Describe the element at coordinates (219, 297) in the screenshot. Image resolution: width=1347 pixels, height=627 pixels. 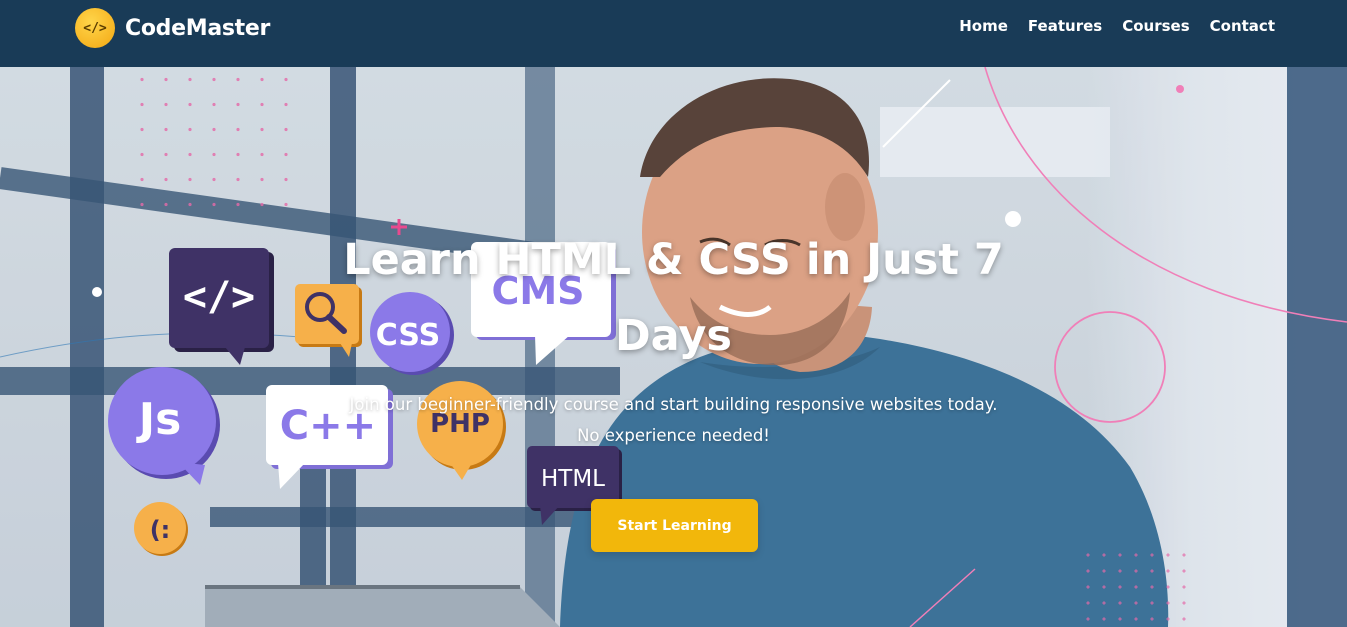
I see `code-bubble-label: </>` at that location.